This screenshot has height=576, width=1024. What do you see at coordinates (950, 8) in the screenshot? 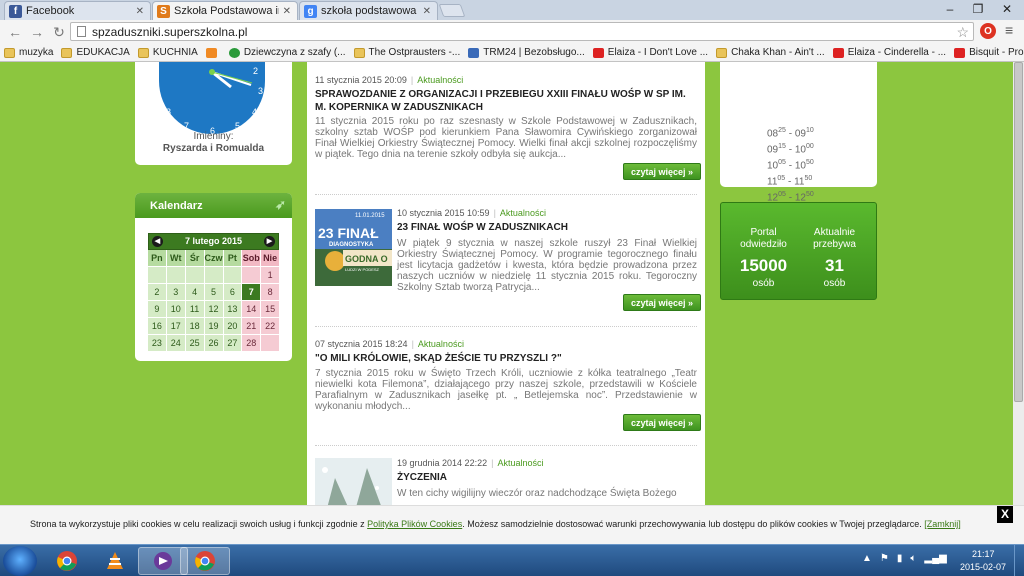
I see `minimize-icon: –` at bounding box center [950, 8].